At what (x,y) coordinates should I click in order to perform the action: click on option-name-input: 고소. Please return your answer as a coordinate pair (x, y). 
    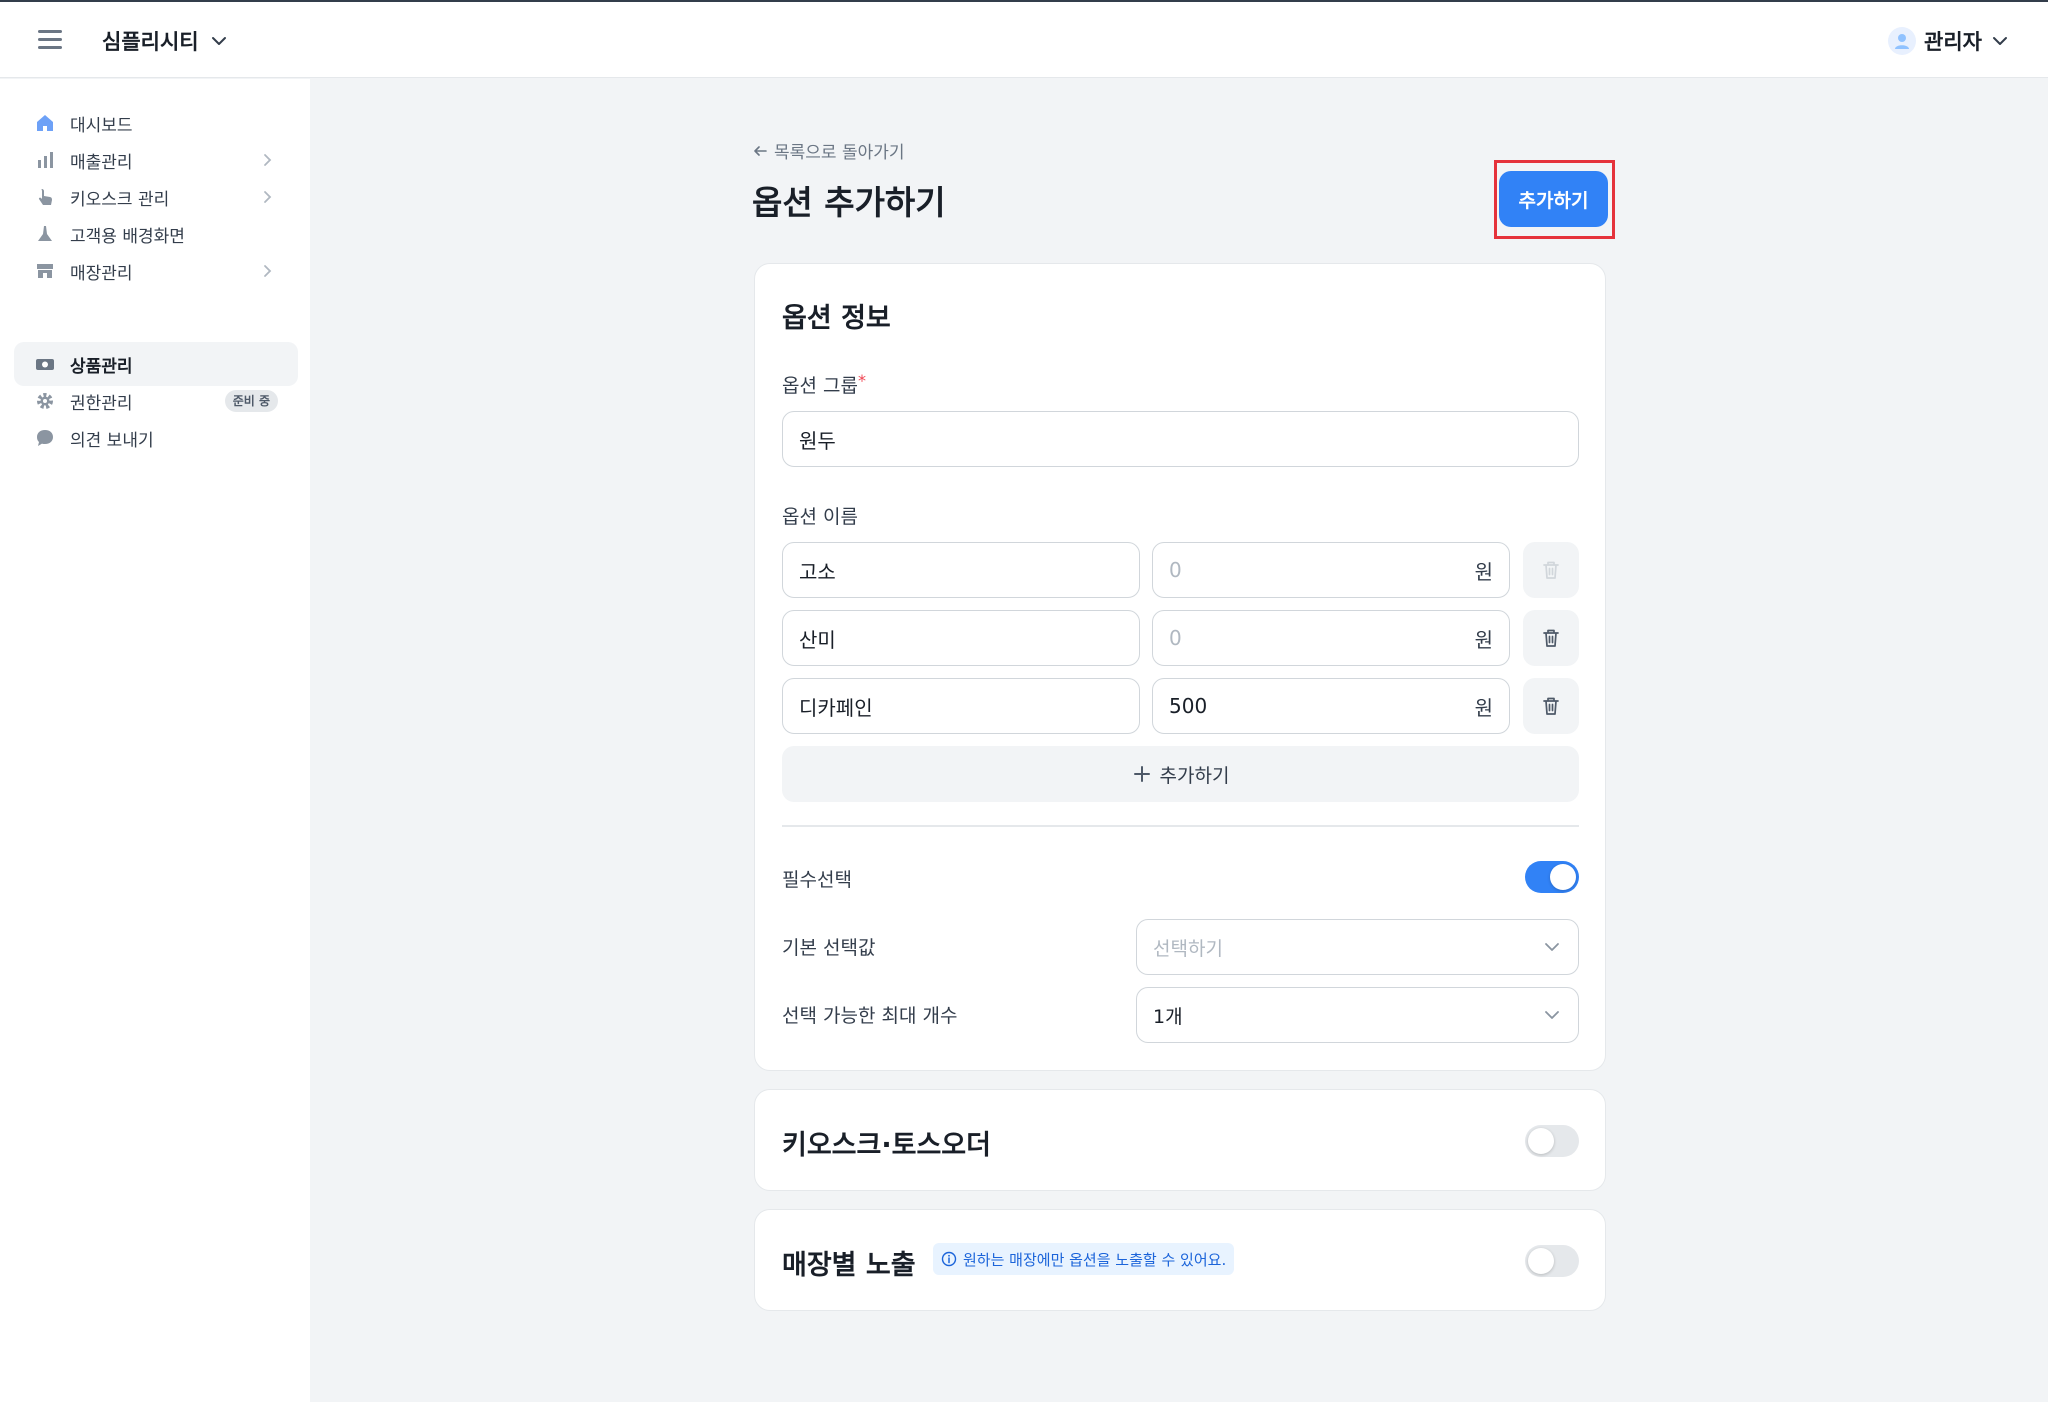
    Looking at the image, I should click on (961, 570).